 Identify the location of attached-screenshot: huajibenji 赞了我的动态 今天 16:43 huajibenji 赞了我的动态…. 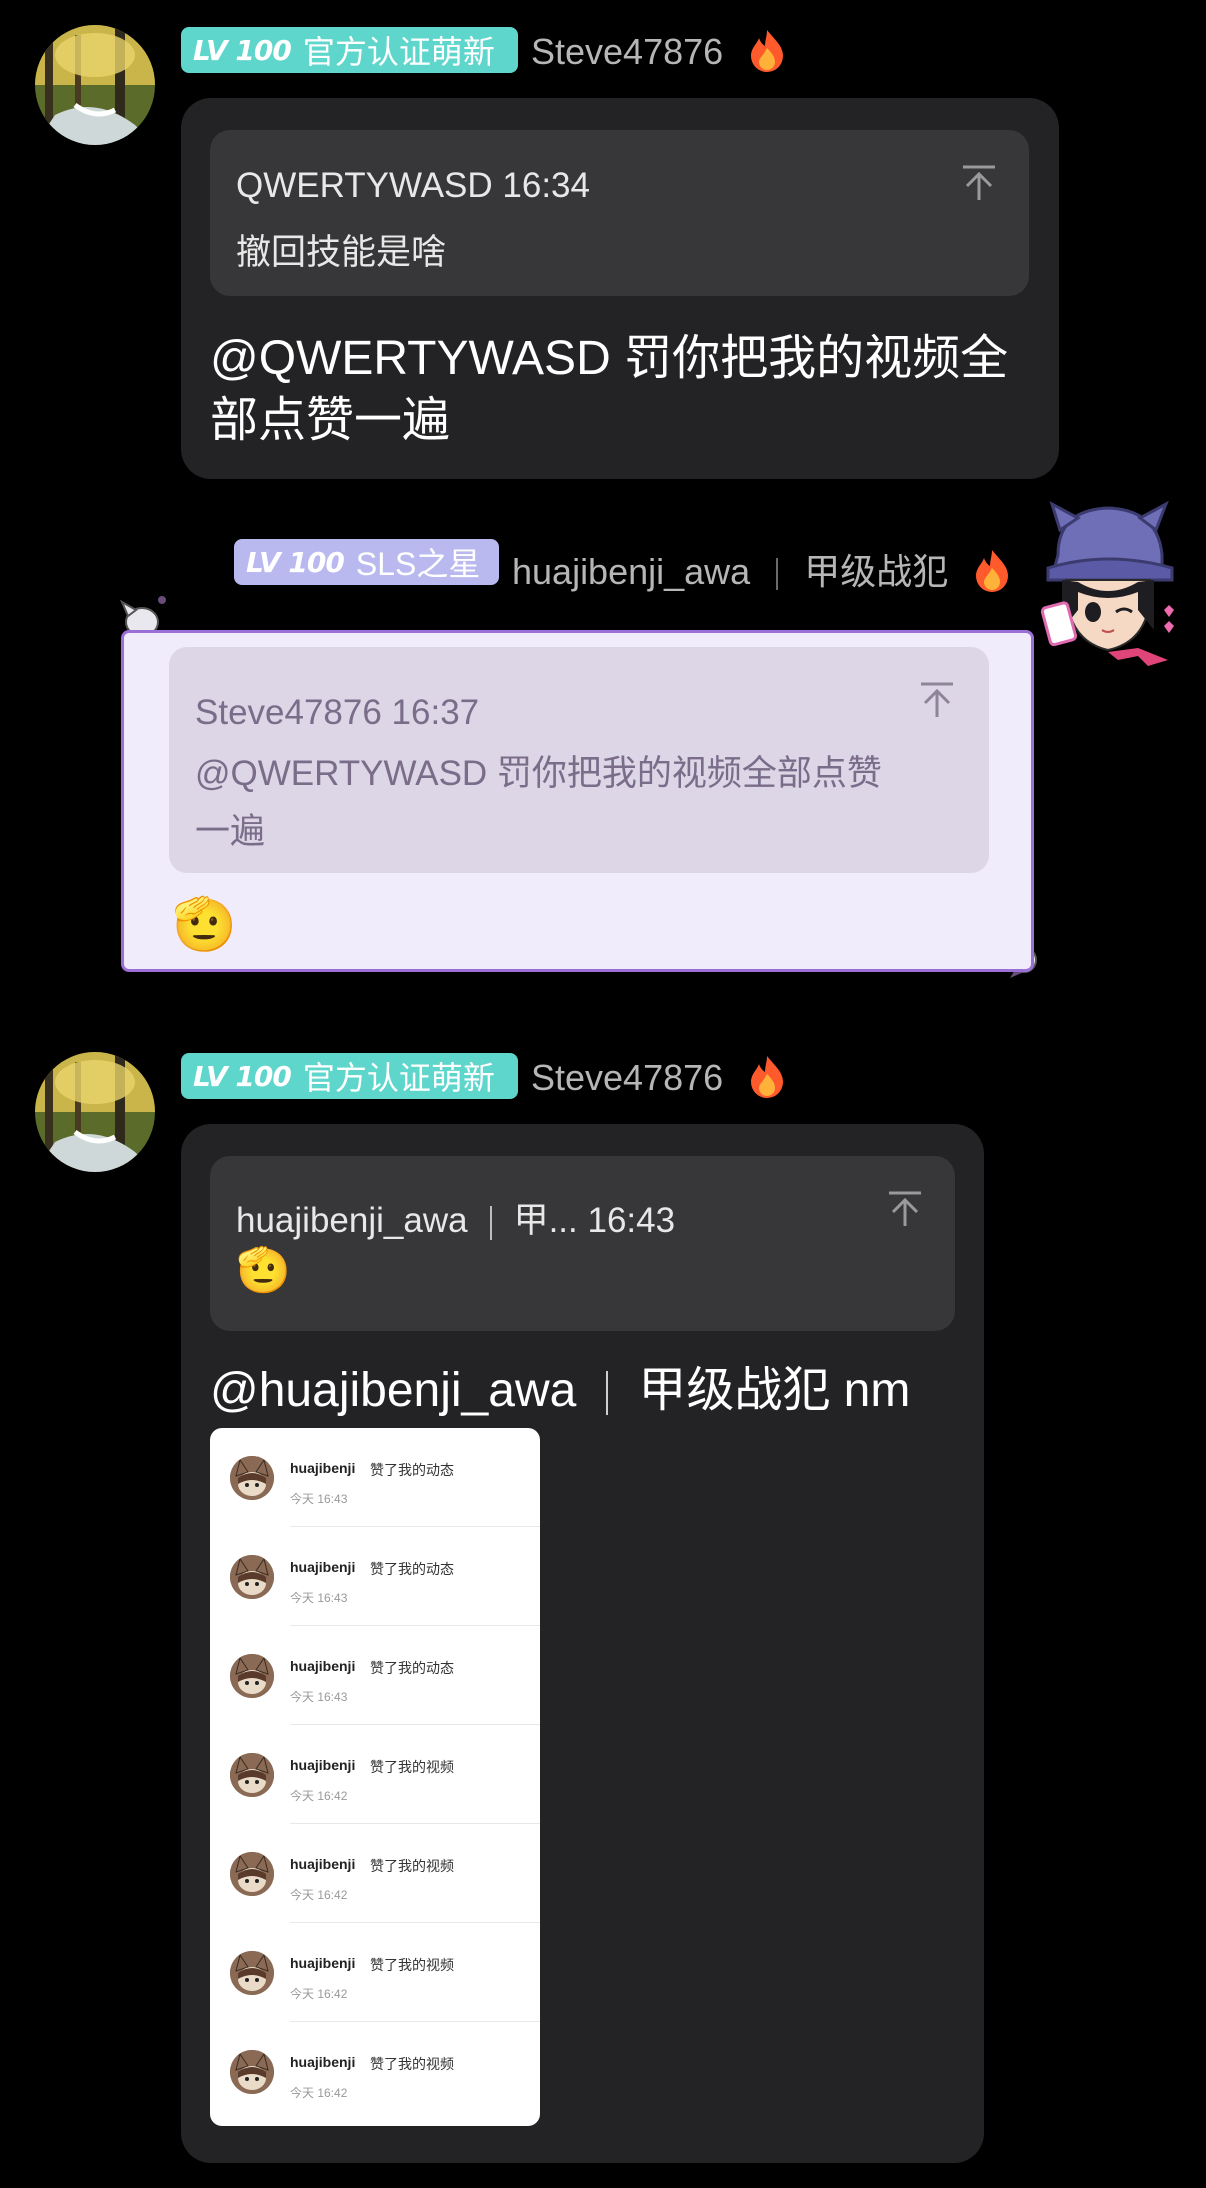
(375, 1777).